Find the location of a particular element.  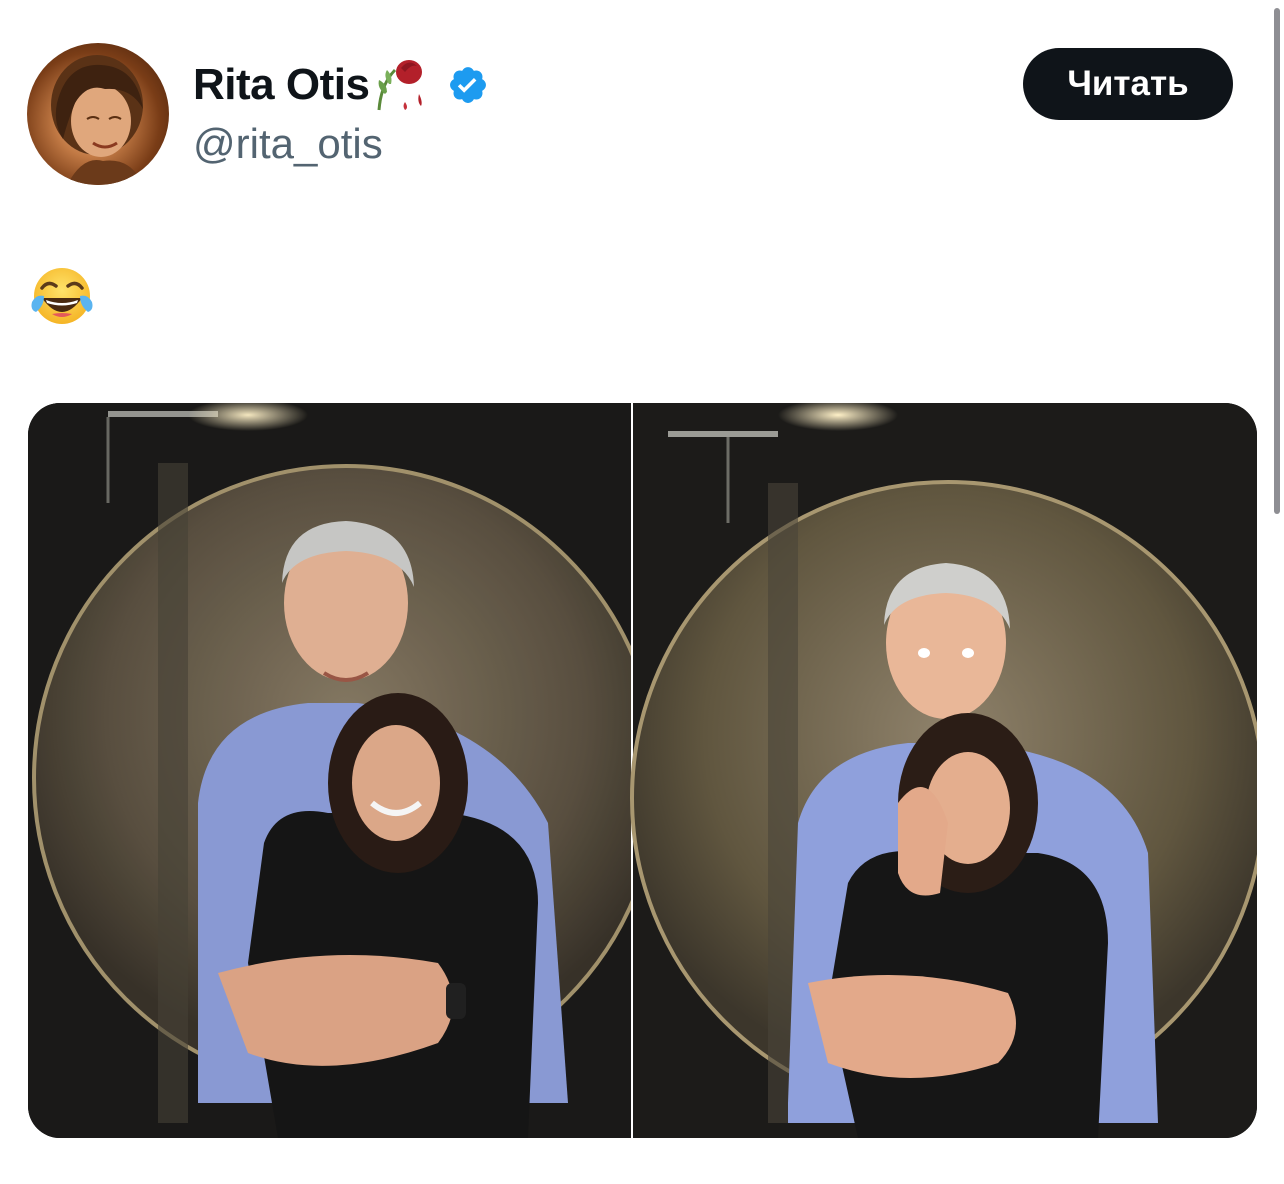

wilted-rose-icon is located at coordinates (403, 85).